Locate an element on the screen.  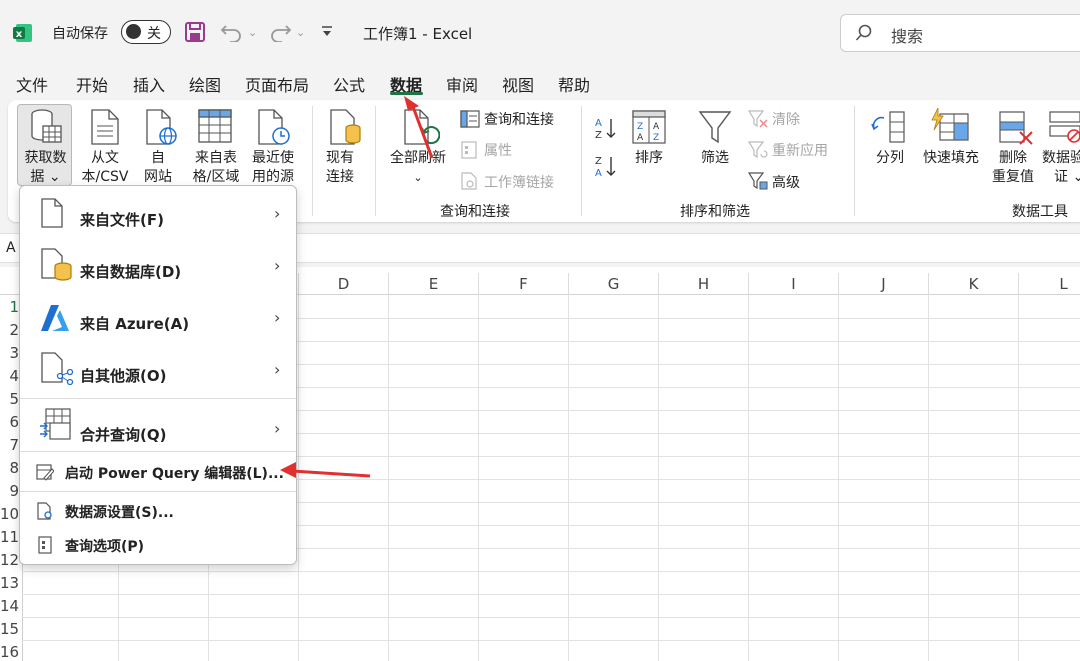
row-header: 15 is located at coordinates (11, 629).